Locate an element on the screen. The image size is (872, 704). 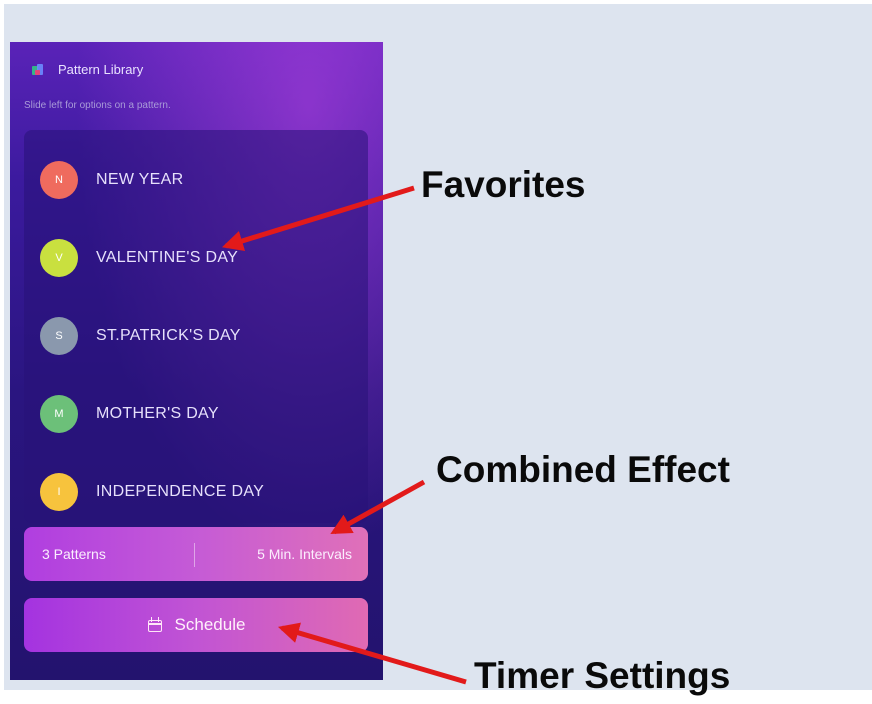
favorites-annotation: Favorites is located at coordinates (503, 184).